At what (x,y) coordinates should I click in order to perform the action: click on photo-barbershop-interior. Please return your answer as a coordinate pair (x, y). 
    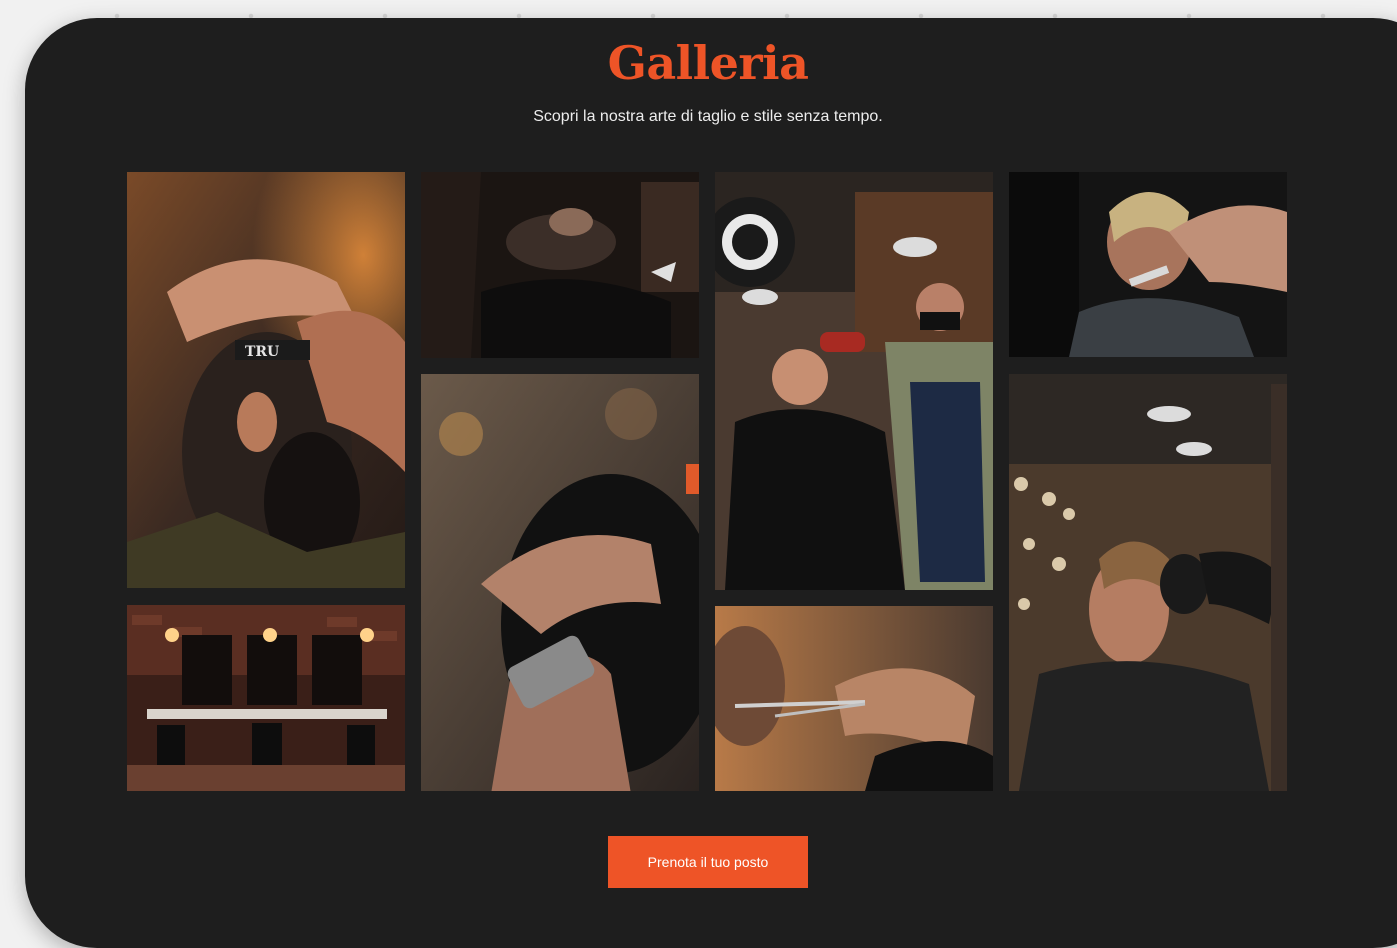
    Looking at the image, I should click on (266, 698).